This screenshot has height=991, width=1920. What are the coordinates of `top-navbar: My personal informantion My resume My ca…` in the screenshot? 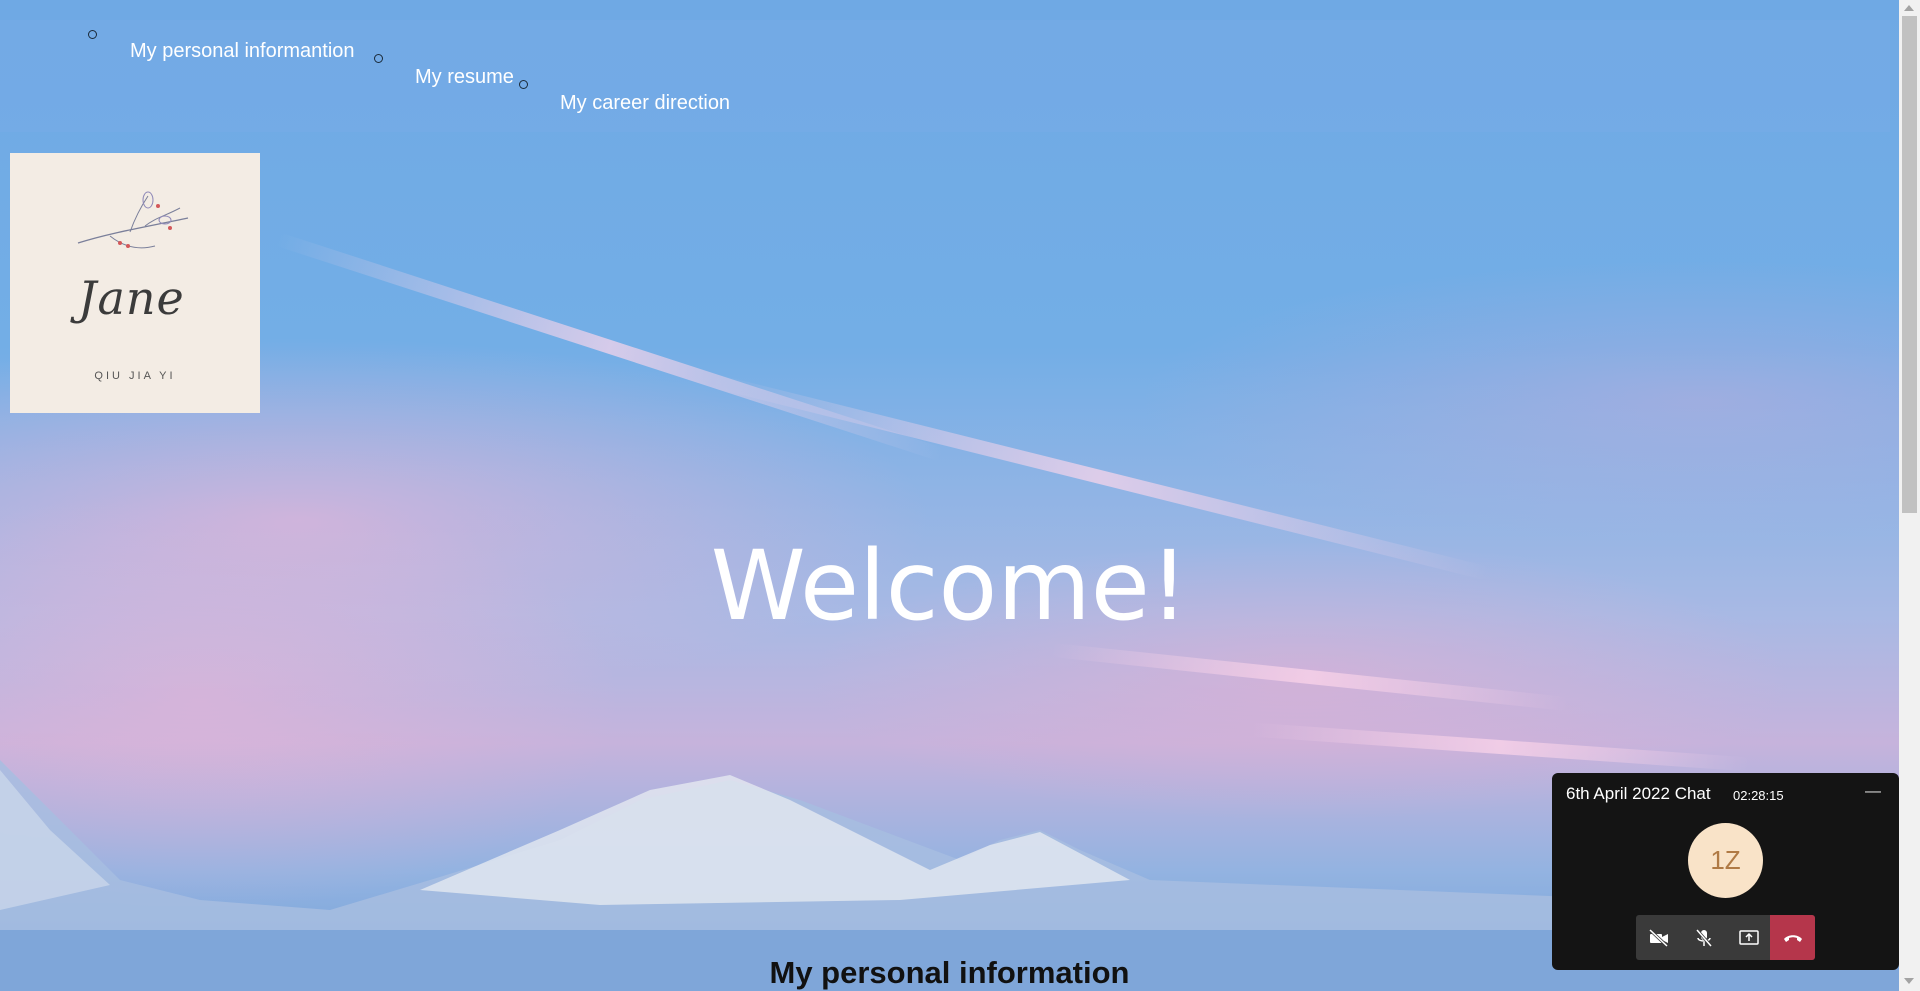 It's located at (945, 76).